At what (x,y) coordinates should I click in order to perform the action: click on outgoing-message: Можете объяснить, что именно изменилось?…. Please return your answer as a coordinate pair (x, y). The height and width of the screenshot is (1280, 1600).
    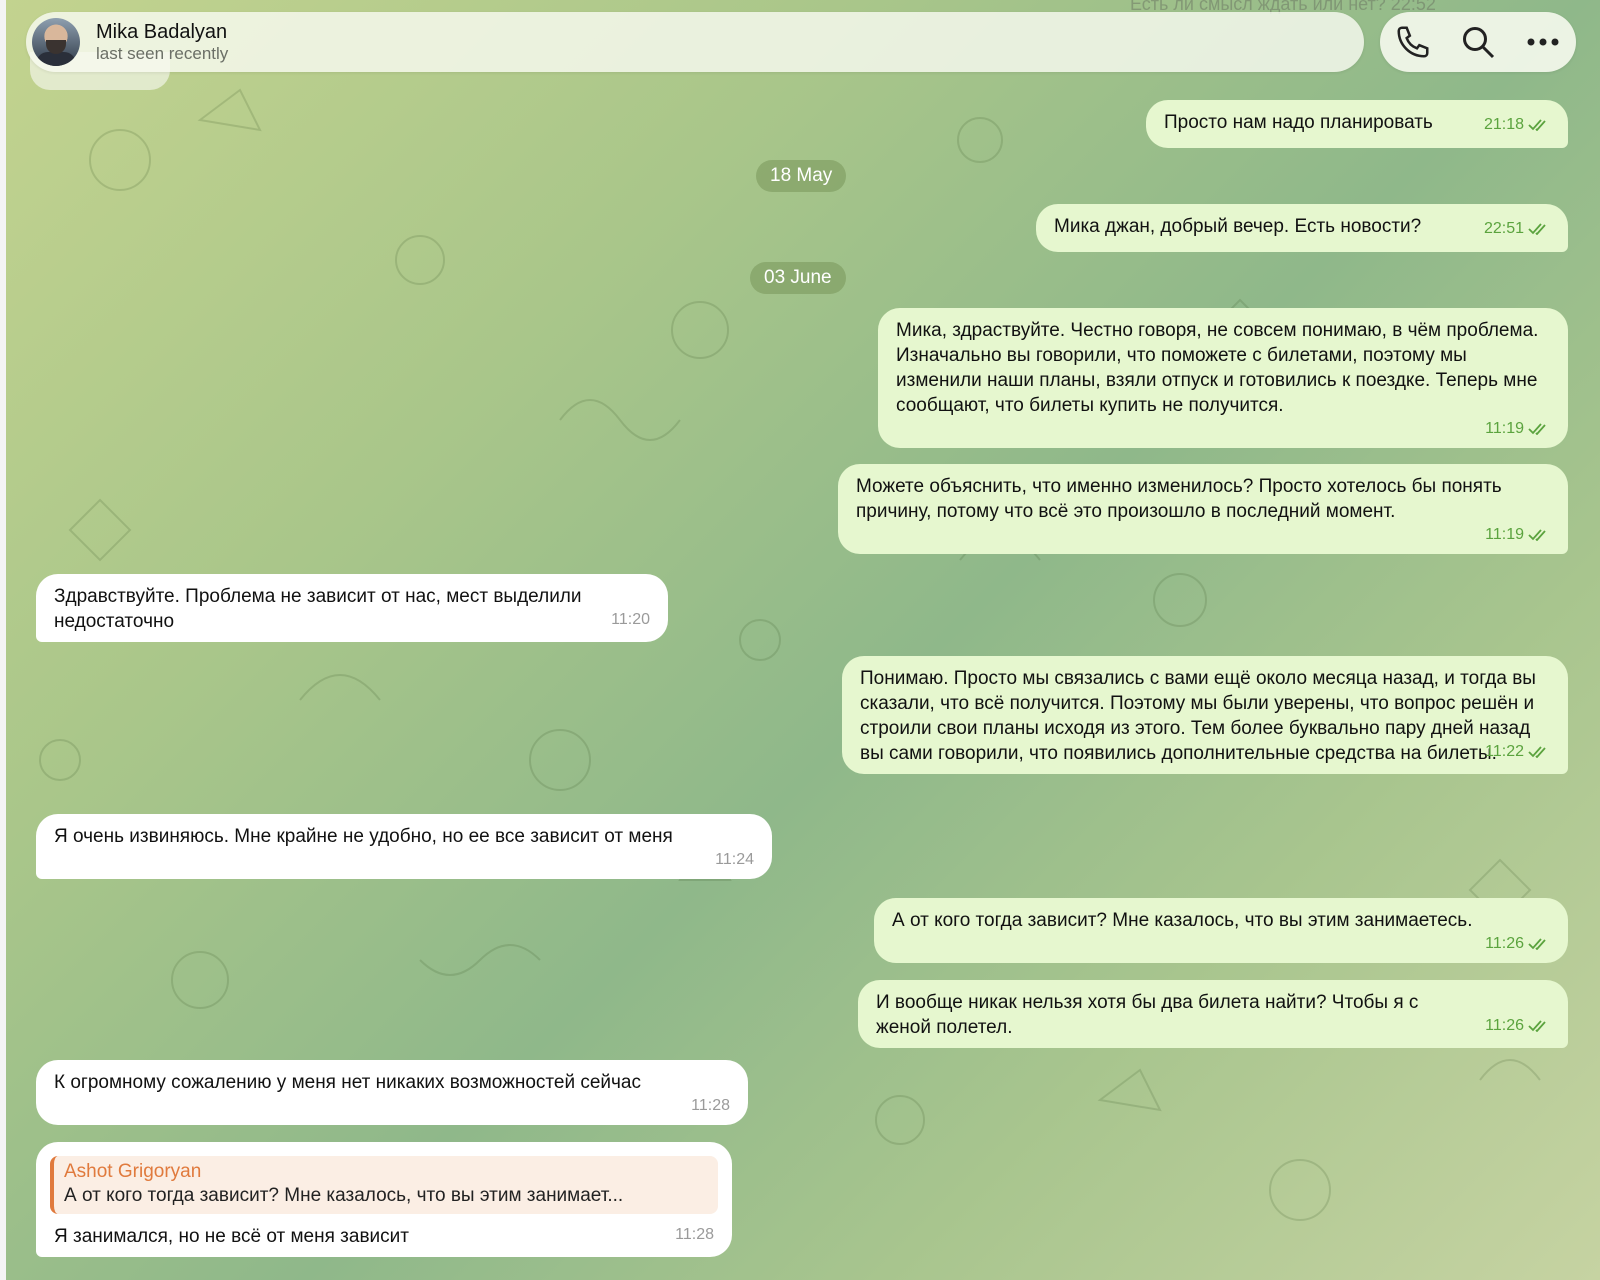
    Looking at the image, I should click on (1203, 509).